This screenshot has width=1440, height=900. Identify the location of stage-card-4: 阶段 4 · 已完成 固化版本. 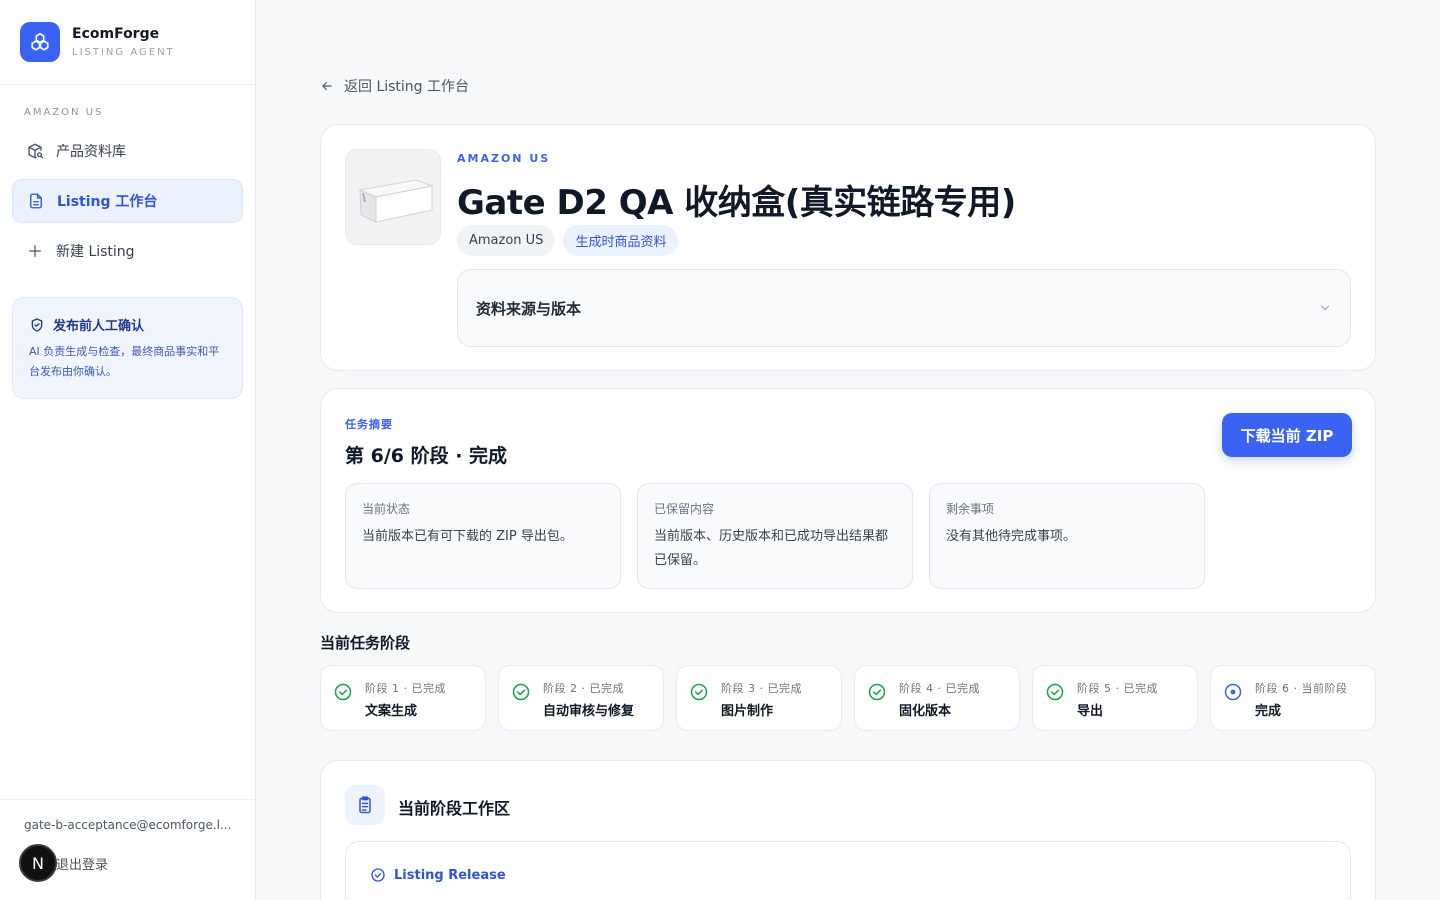
(937, 698).